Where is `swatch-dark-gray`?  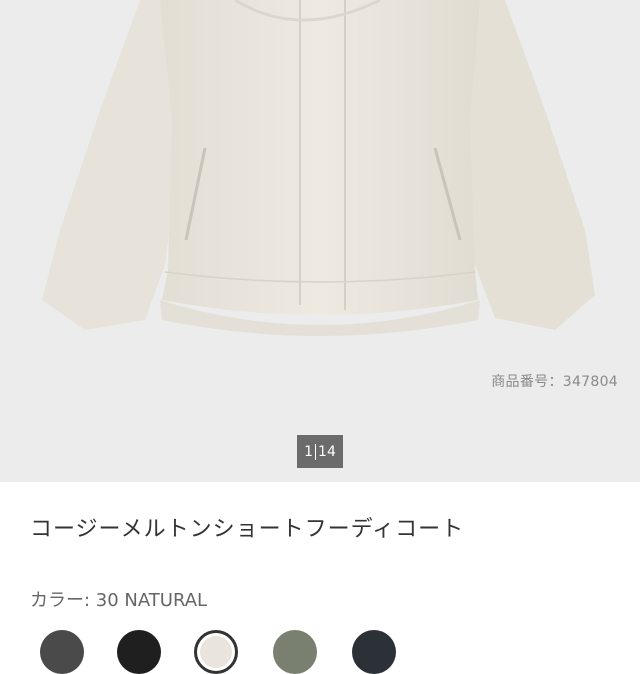 swatch-dark-gray is located at coordinates (62, 652).